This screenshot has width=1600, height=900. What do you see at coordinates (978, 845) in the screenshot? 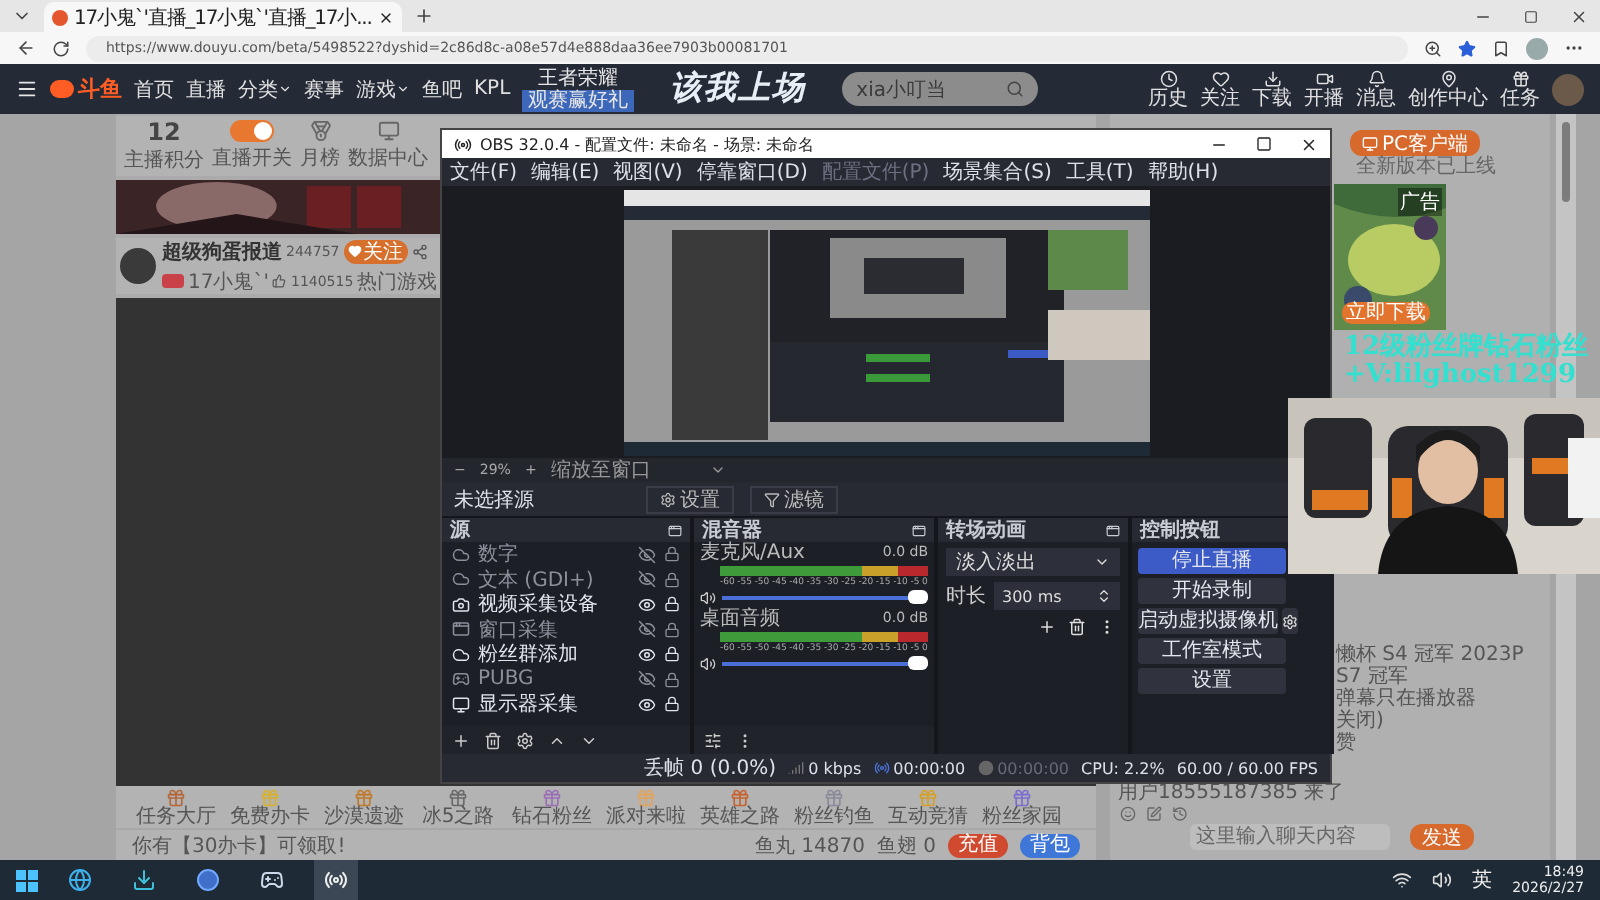
I see `recharge-button: 充值` at bounding box center [978, 845].